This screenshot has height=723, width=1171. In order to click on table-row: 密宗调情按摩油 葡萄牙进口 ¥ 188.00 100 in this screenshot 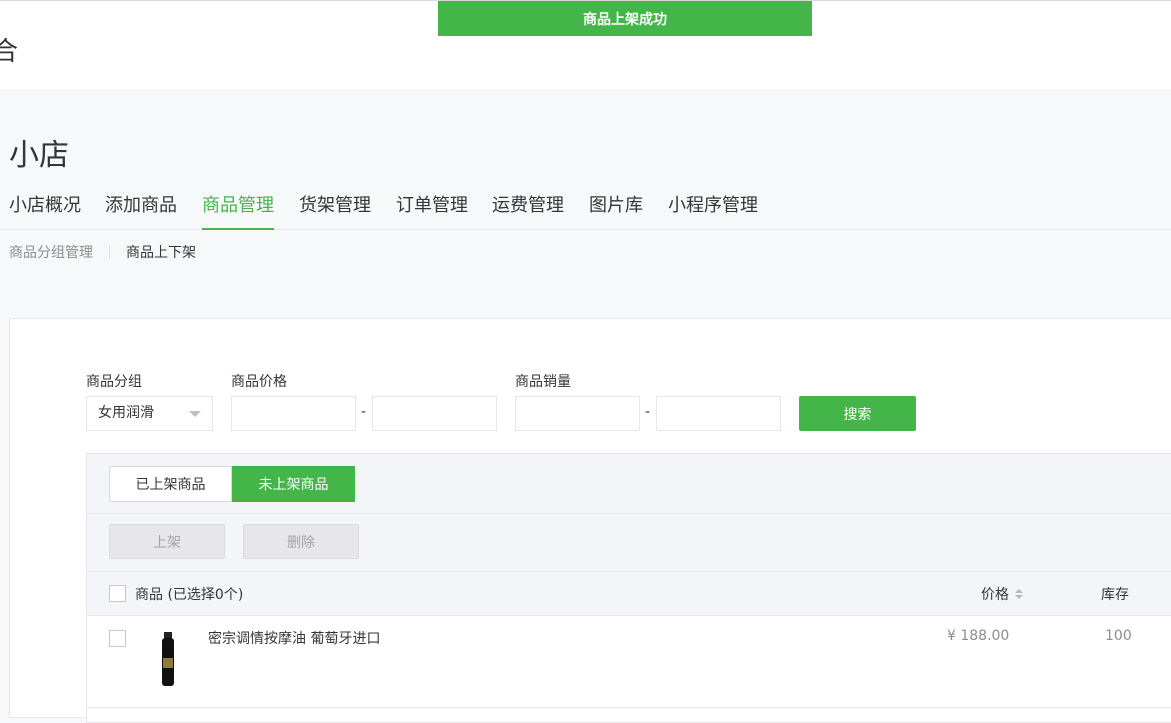, I will do `click(629, 662)`.